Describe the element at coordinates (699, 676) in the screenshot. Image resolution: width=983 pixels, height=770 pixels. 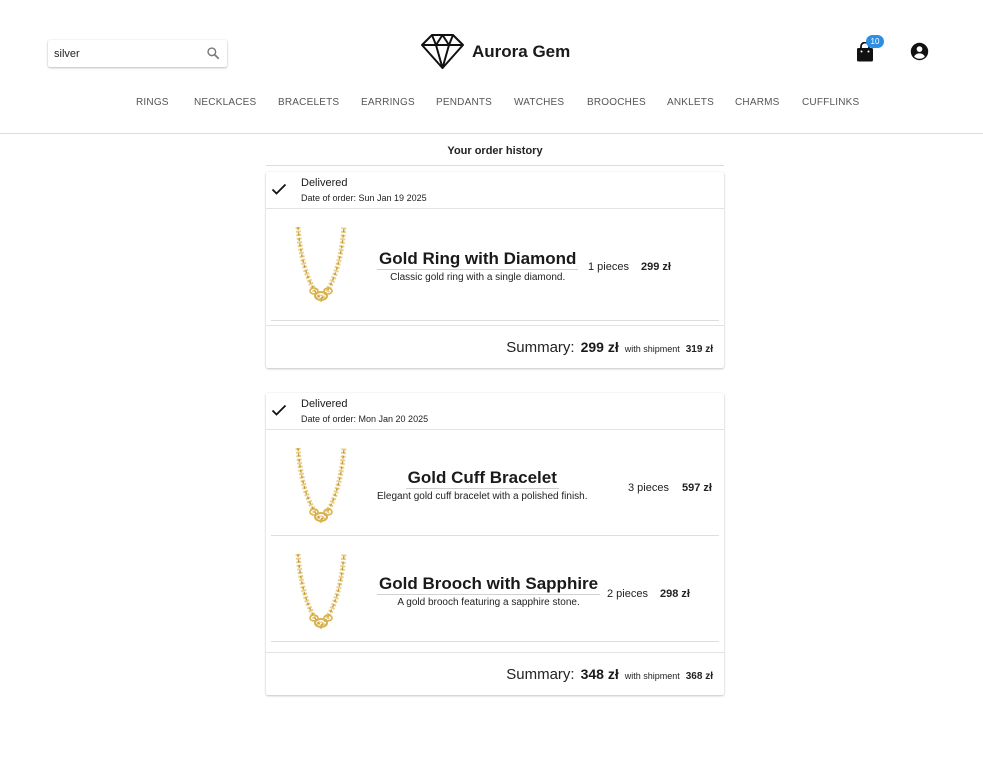
I see `shipment-total: 368 zł` at that location.